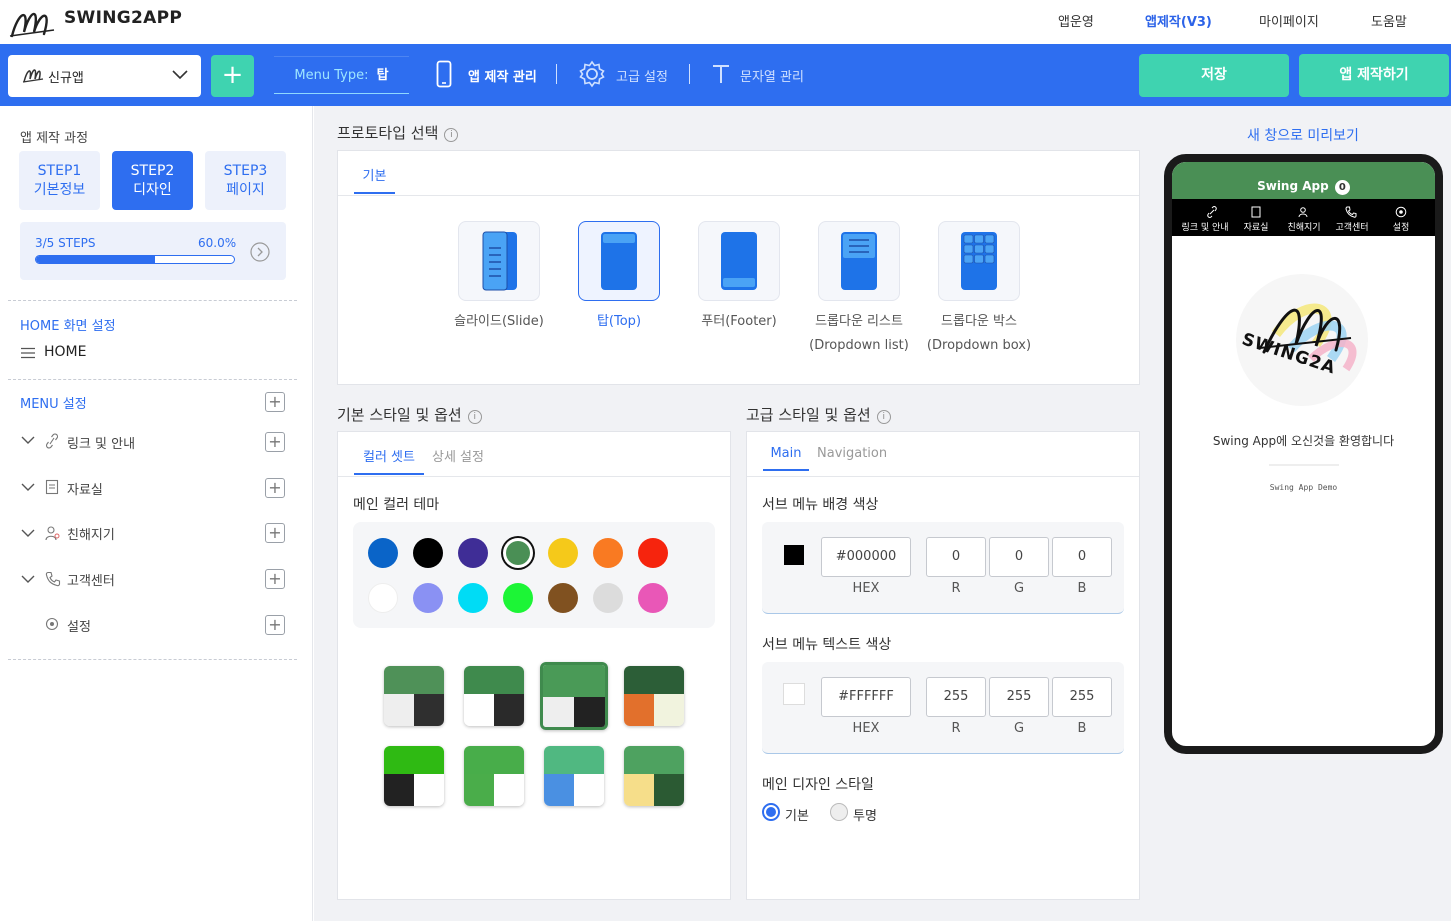 Image resolution: width=1451 pixels, height=921 pixels. I want to click on text-g-input: 255, so click(1019, 697).